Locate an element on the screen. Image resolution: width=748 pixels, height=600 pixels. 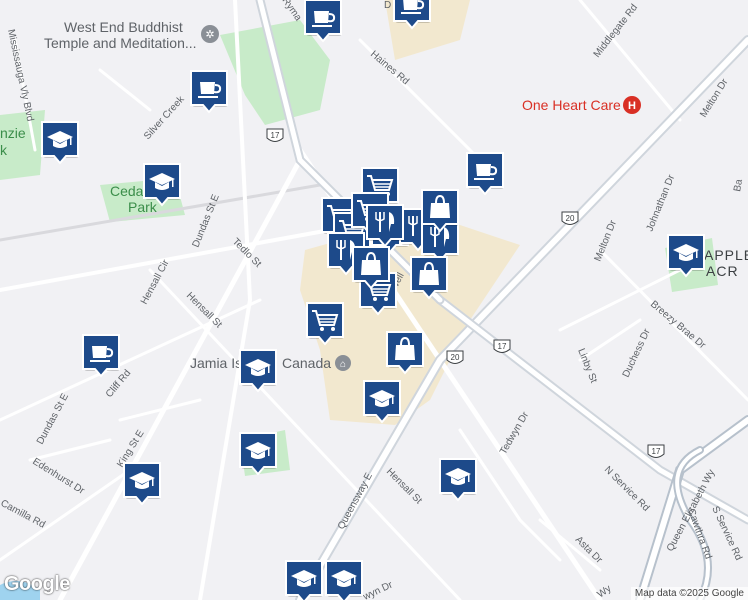
map-attribution: Map data ©2025 Google is located at coordinates (689, 593).